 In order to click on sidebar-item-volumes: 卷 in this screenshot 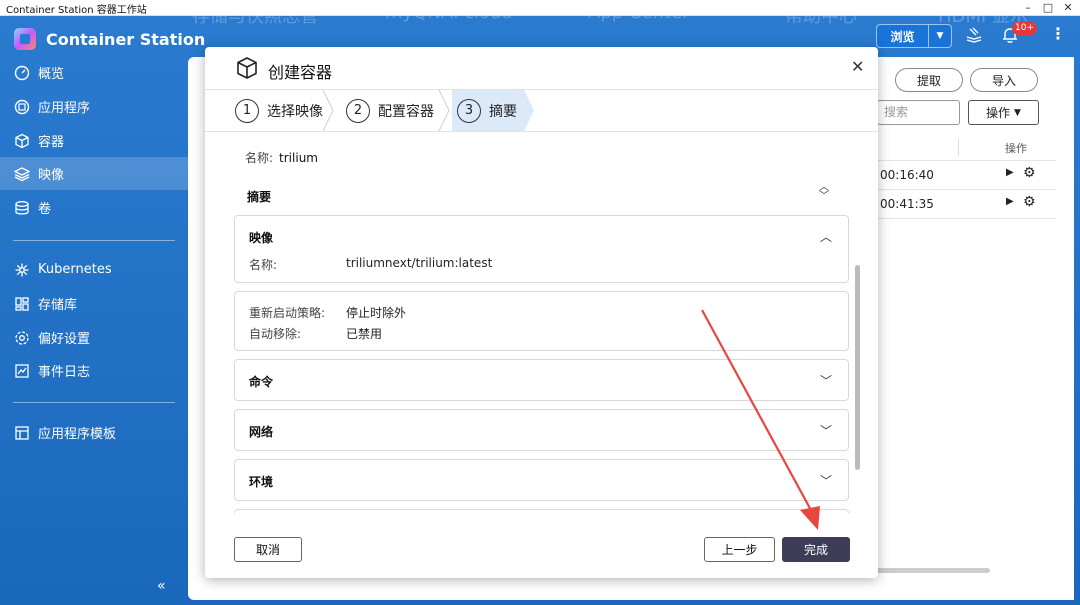, I will do `click(94, 207)`.